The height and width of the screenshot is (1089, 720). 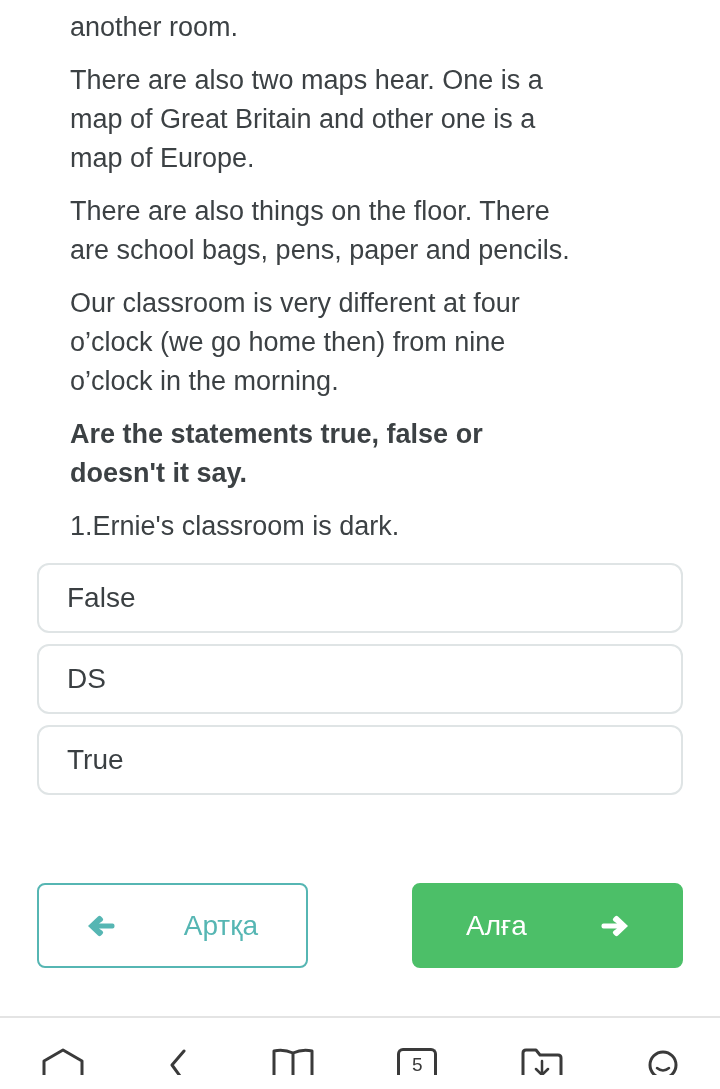 I want to click on passage-paragraph: There are also two maps hear. One is a map of Great Britain and other one is a map of Europe., so click(x=307, y=119).